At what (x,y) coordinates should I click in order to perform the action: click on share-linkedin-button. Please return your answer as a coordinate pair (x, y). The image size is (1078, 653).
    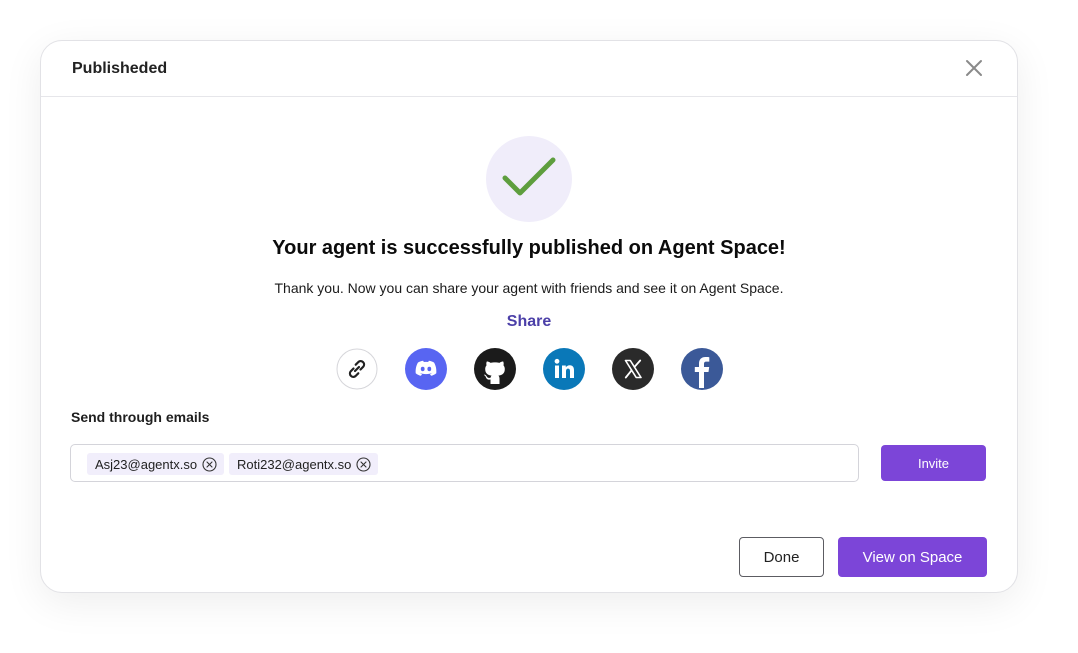
    Looking at the image, I should click on (564, 369).